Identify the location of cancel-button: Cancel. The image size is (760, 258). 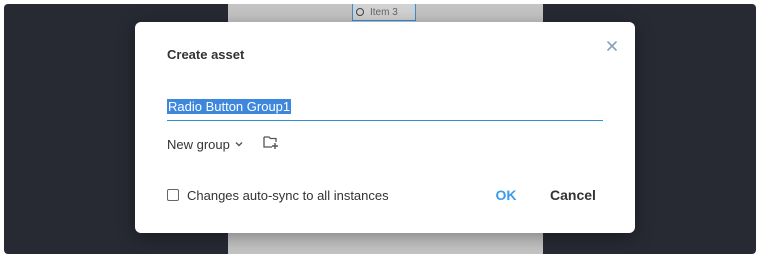
(573, 195).